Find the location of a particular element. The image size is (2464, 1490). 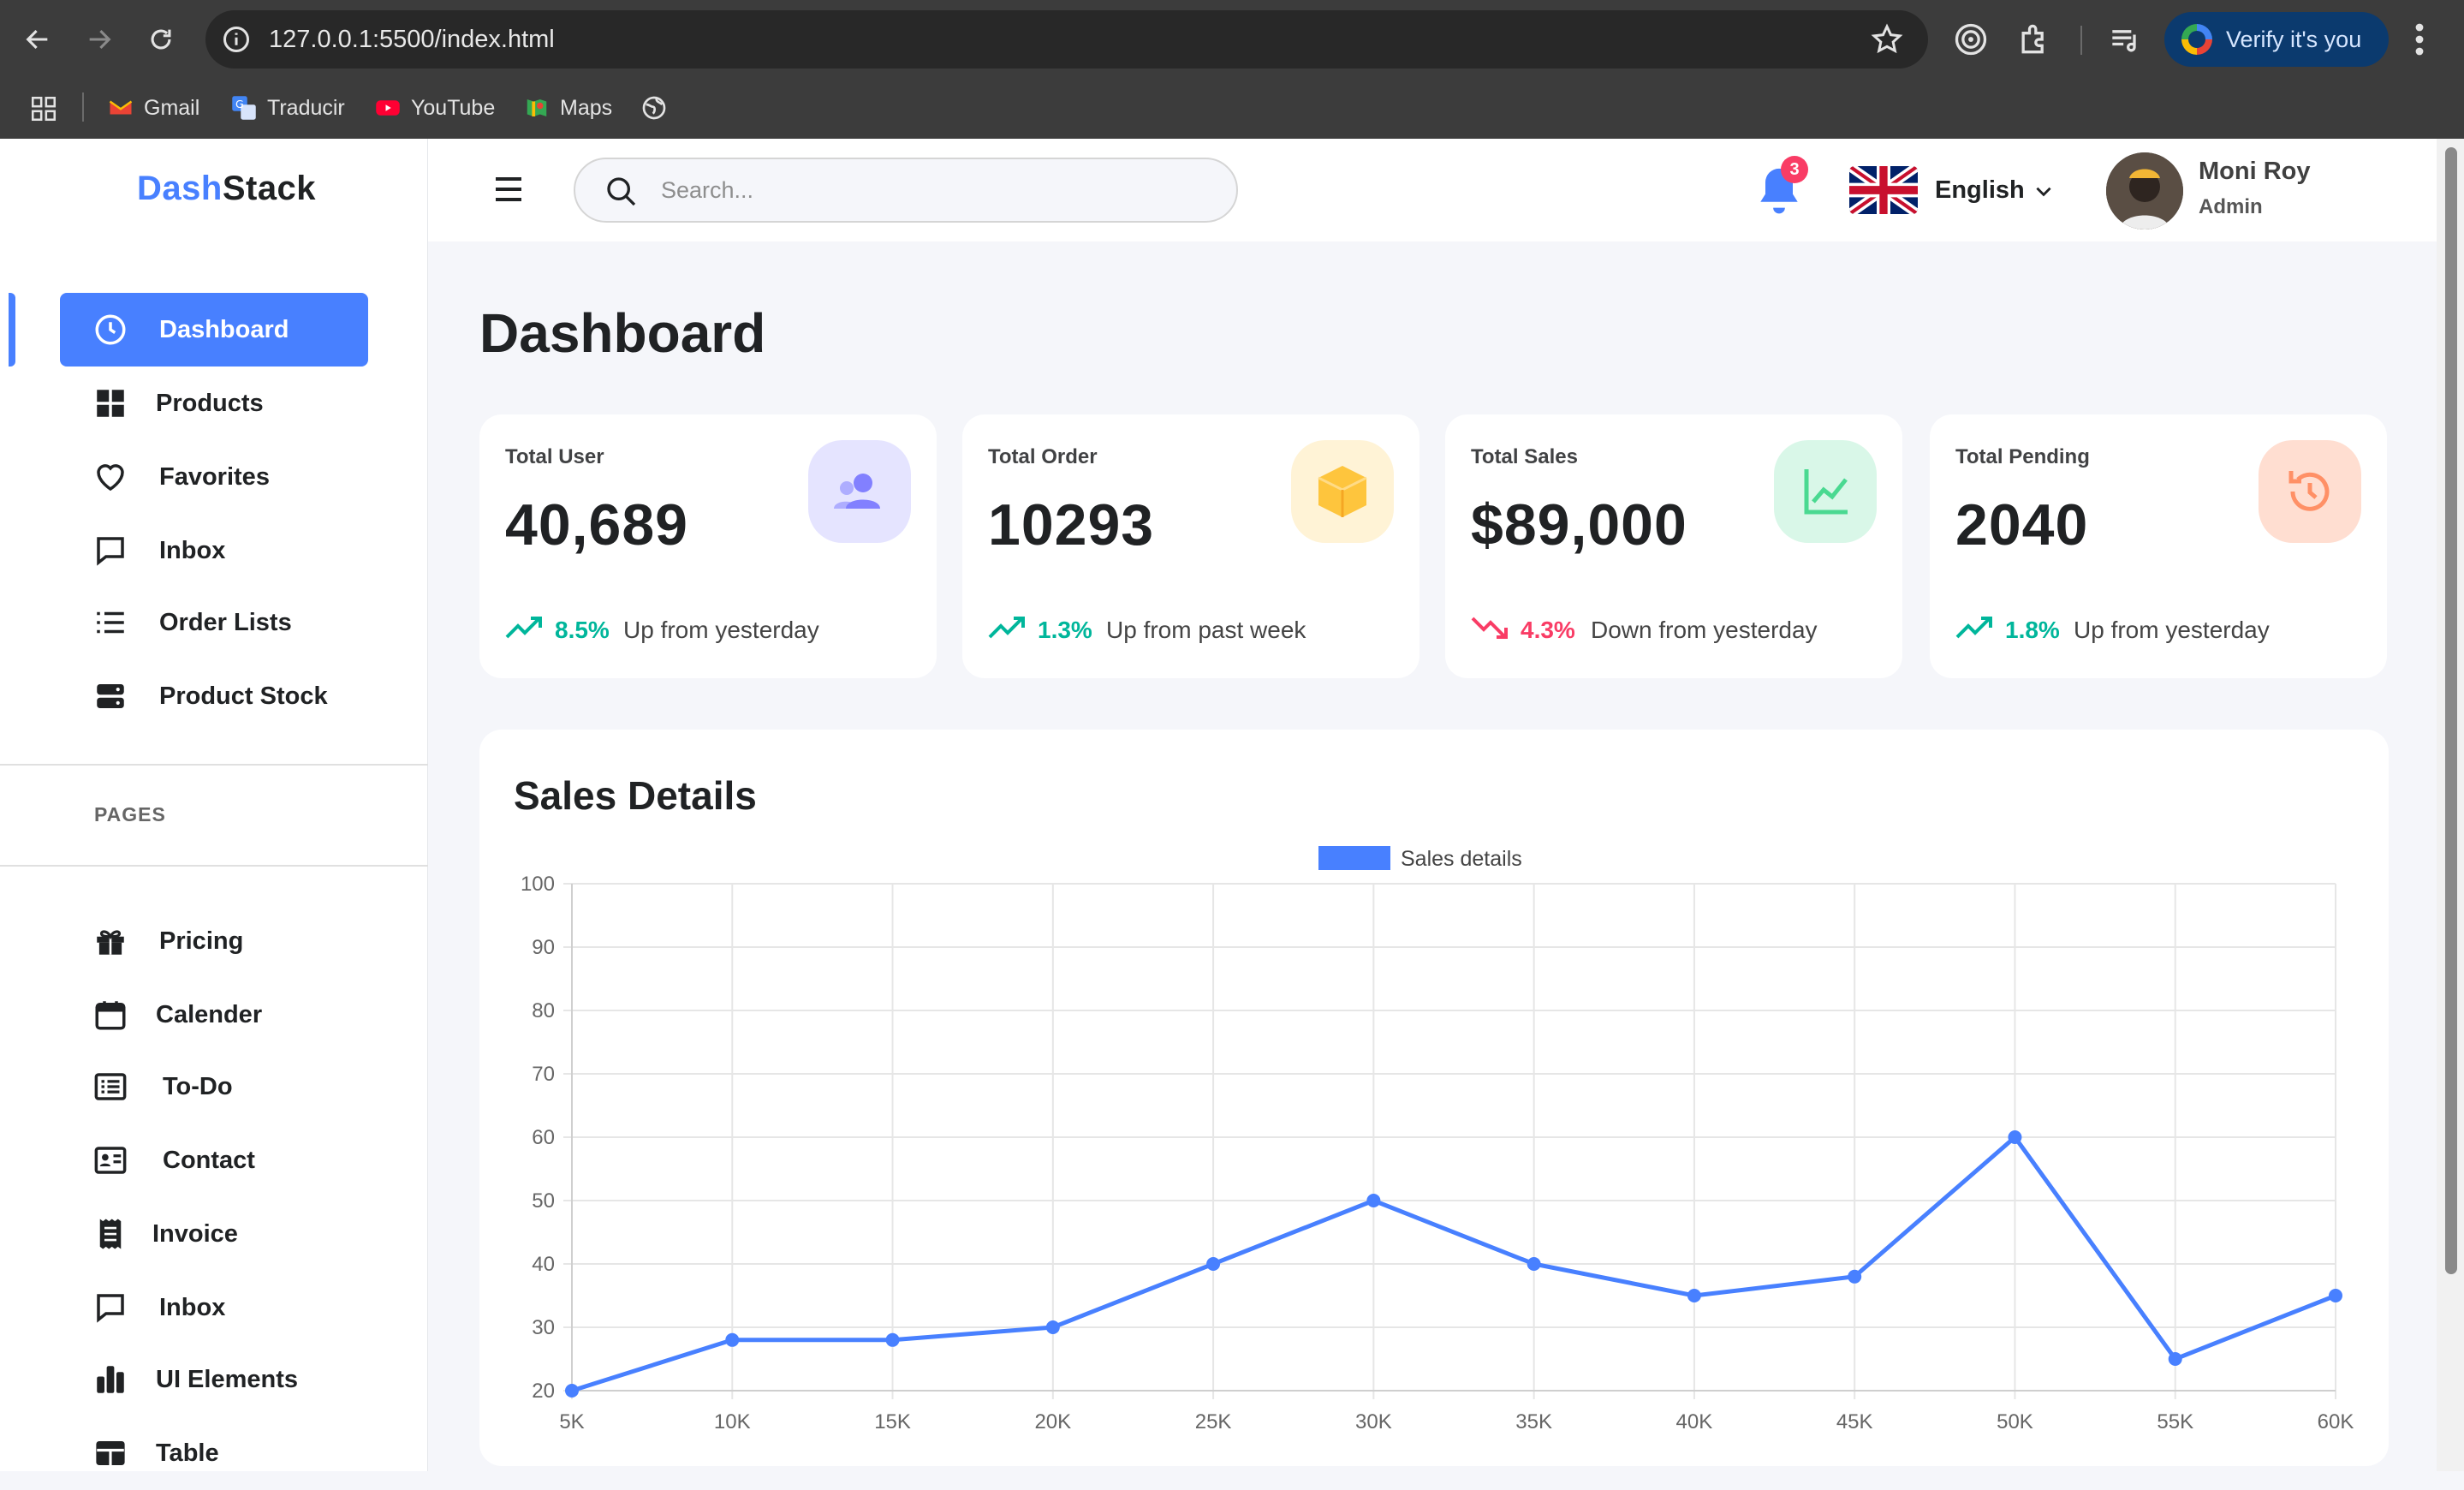

user-name: Moni Roy is located at coordinates (2255, 172).